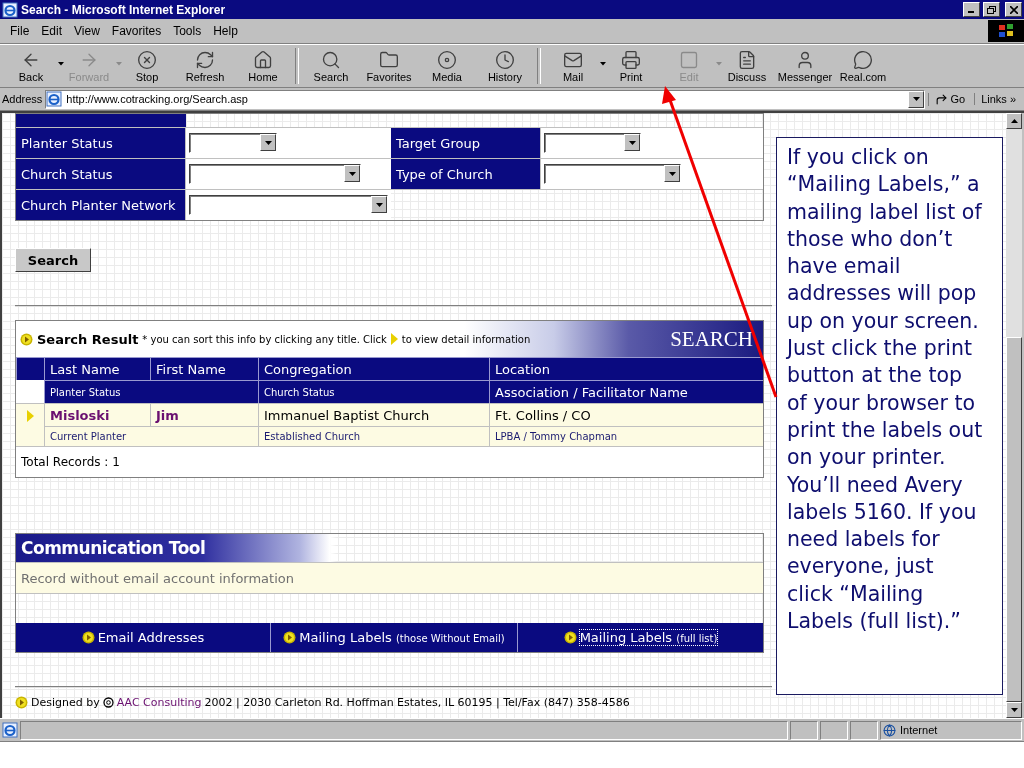  What do you see at coordinates (52, 31) in the screenshot?
I see `menu-item: Edit` at bounding box center [52, 31].